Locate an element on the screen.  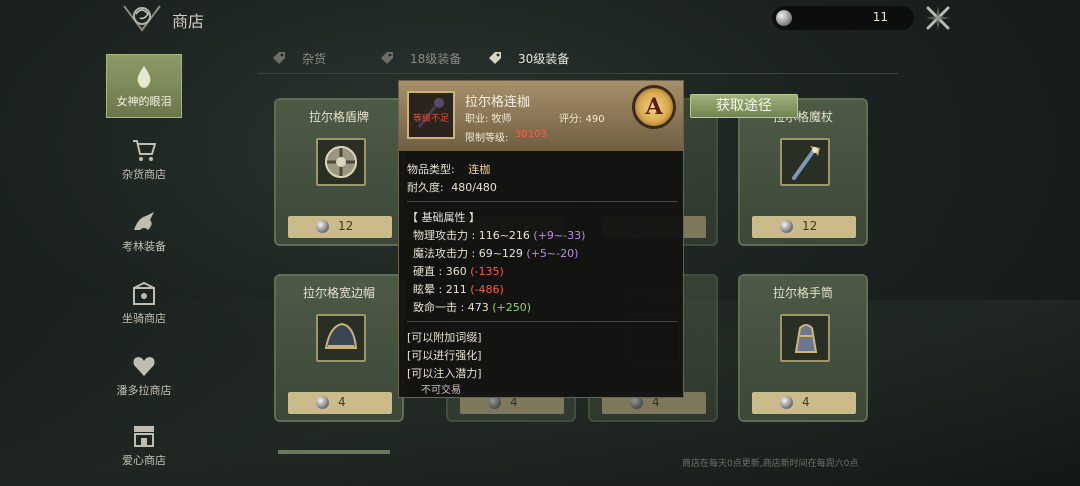
stat-bonus: (+250) is located at coordinates (511, 307).